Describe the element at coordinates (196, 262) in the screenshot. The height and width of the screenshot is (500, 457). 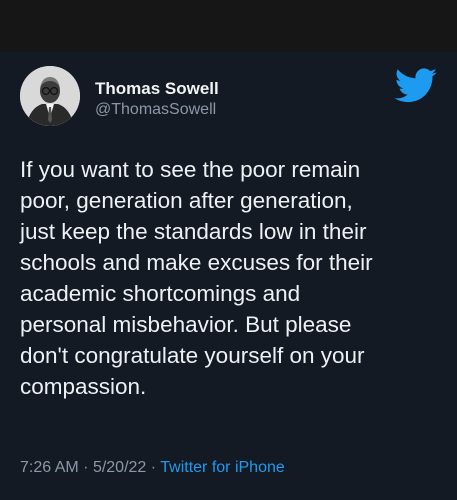
I see `tweet-line: schools and make excuses for their` at that location.